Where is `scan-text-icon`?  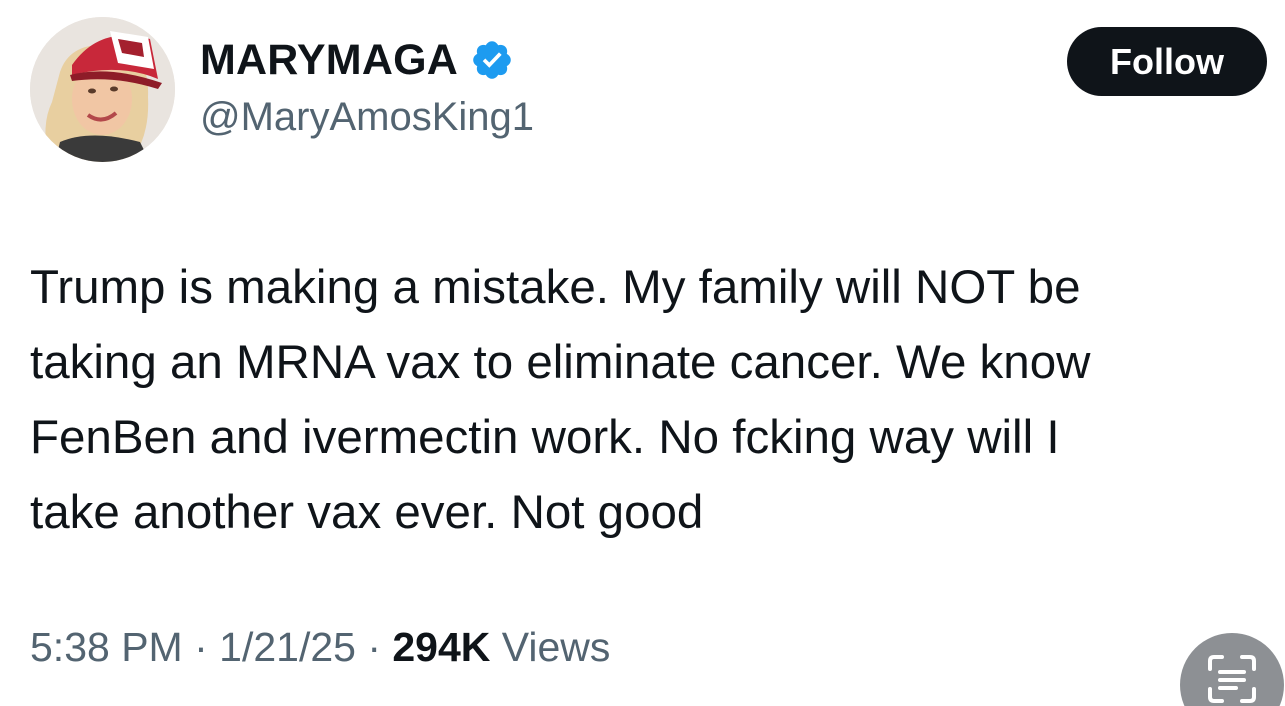 scan-text-icon is located at coordinates (1232, 679).